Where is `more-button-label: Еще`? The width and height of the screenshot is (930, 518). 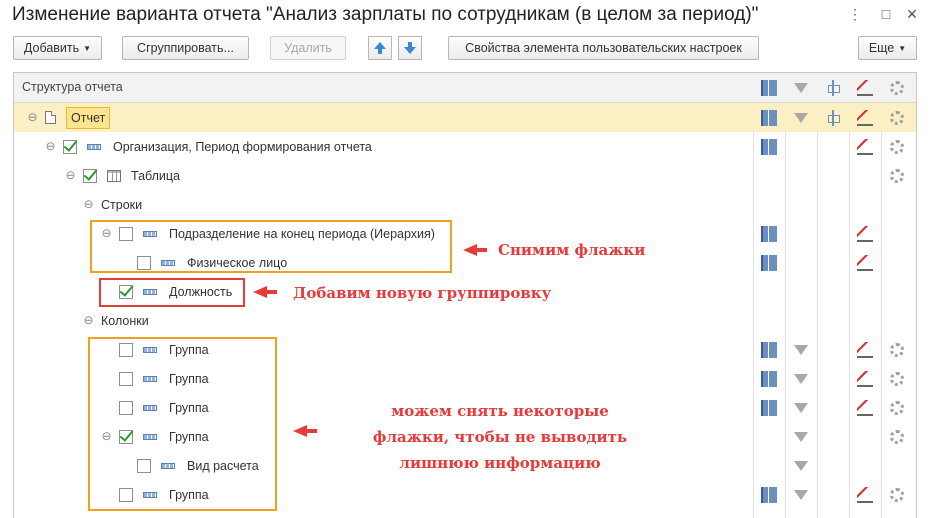
more-button-label: Еще is located at coordinates (881, 48).